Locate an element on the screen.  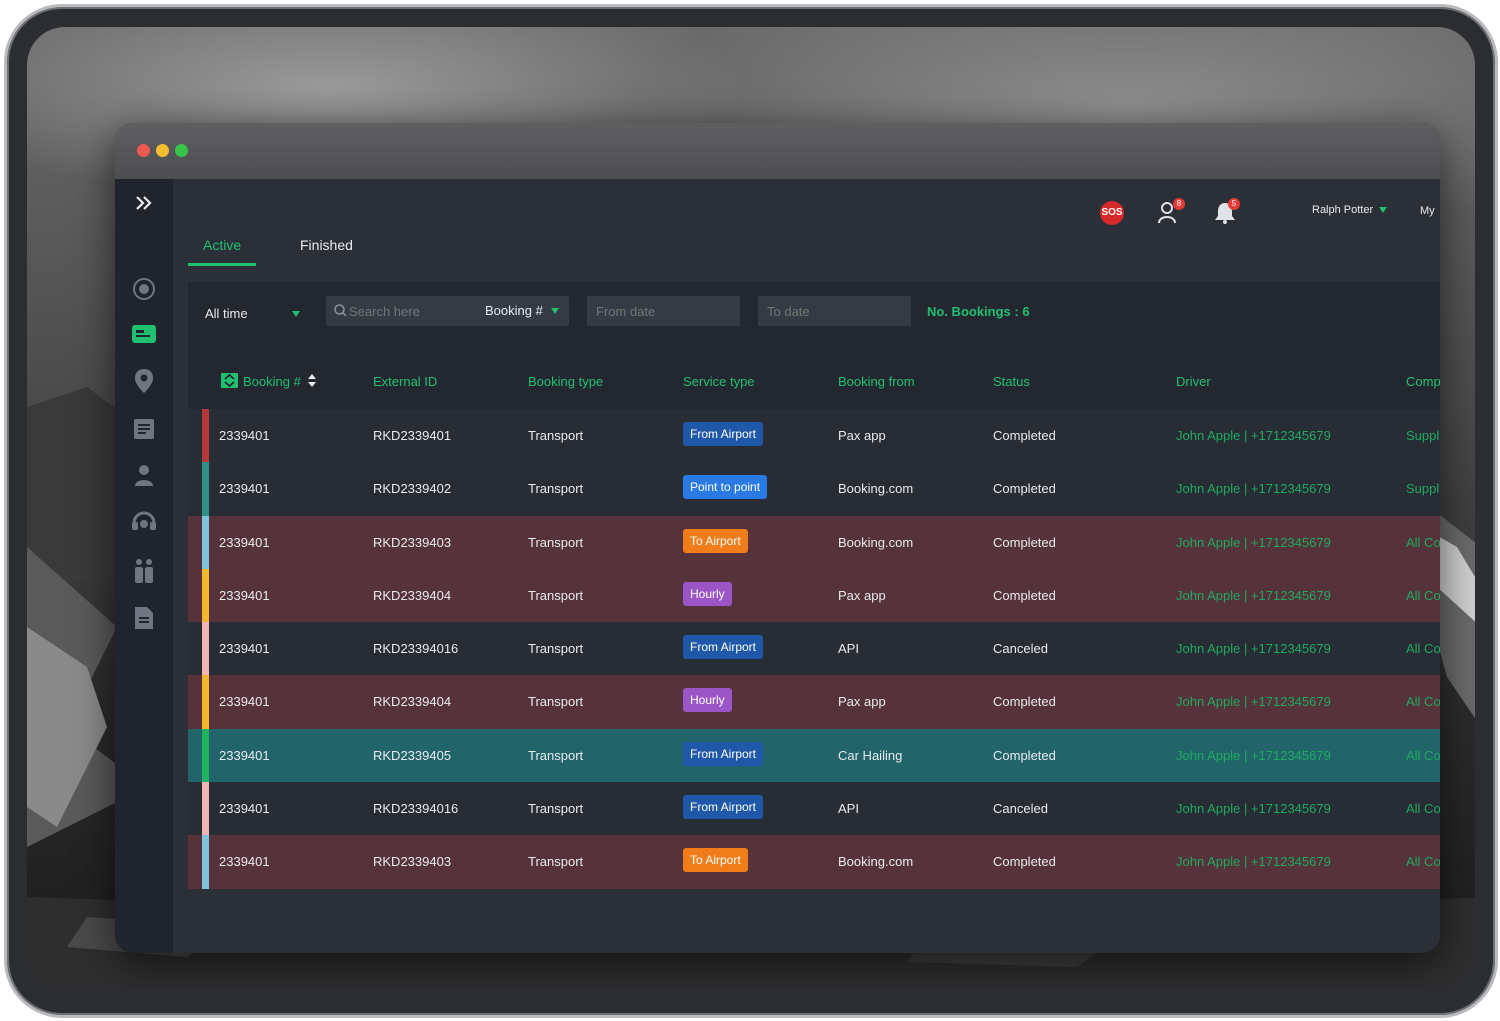
sidebar is located at coordinates (144, 566).